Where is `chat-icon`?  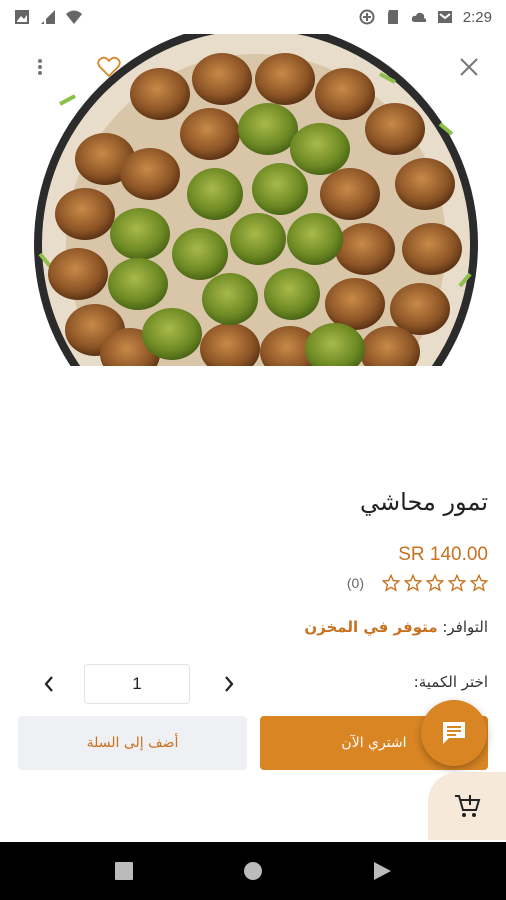 chat-icon is located at coordinates (454, 733).